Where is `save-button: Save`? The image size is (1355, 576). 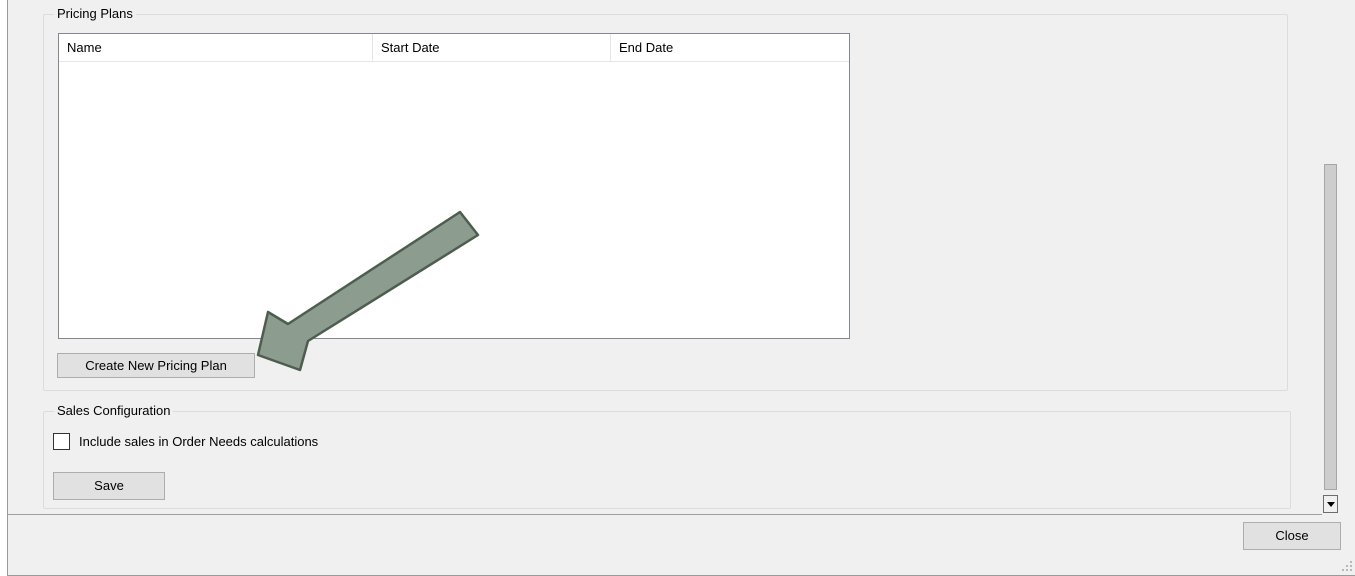 save-button: Save is located at coordinates (109, 486).